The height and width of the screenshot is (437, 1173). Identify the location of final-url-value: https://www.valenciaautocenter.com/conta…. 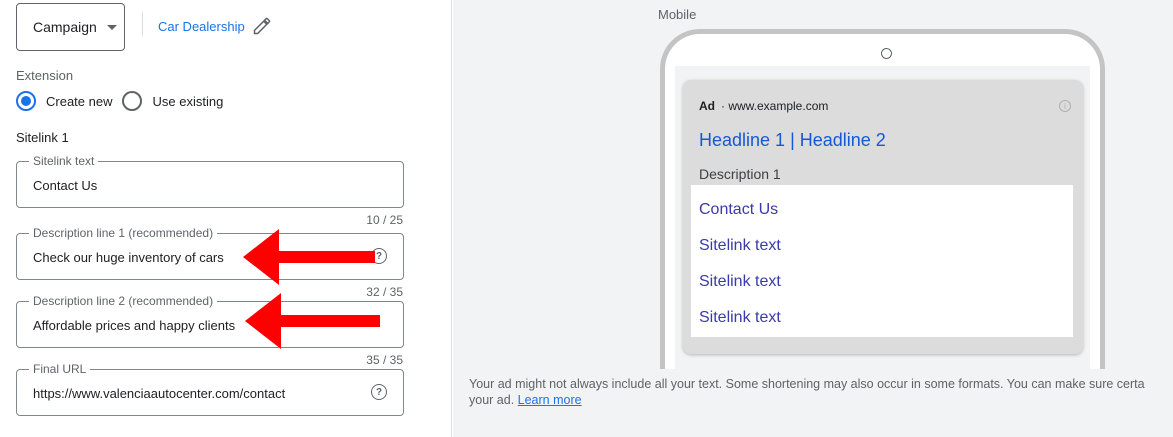
(159, 393).